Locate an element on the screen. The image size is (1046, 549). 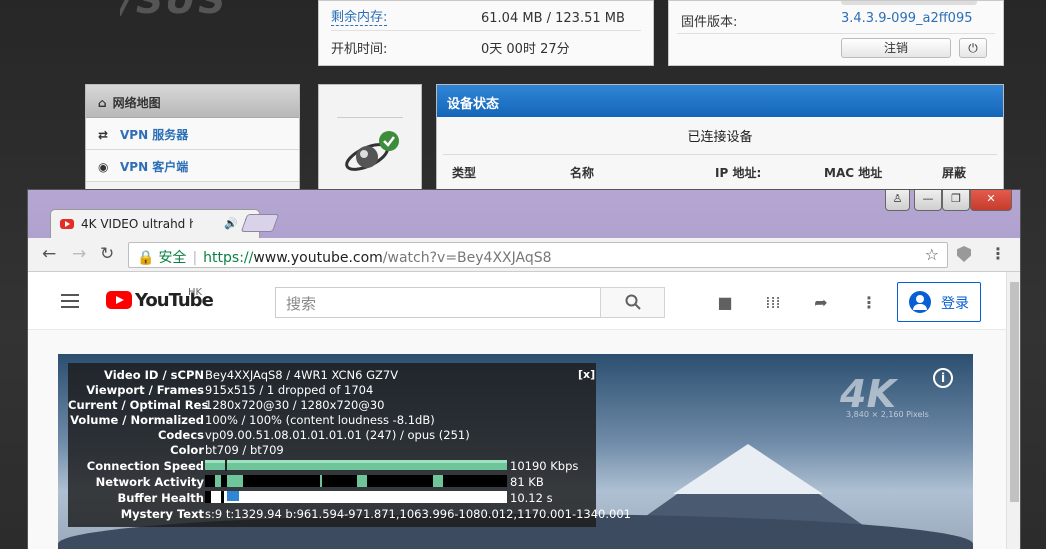
maximize-button: ❐ is located at coordinates (956, 200).